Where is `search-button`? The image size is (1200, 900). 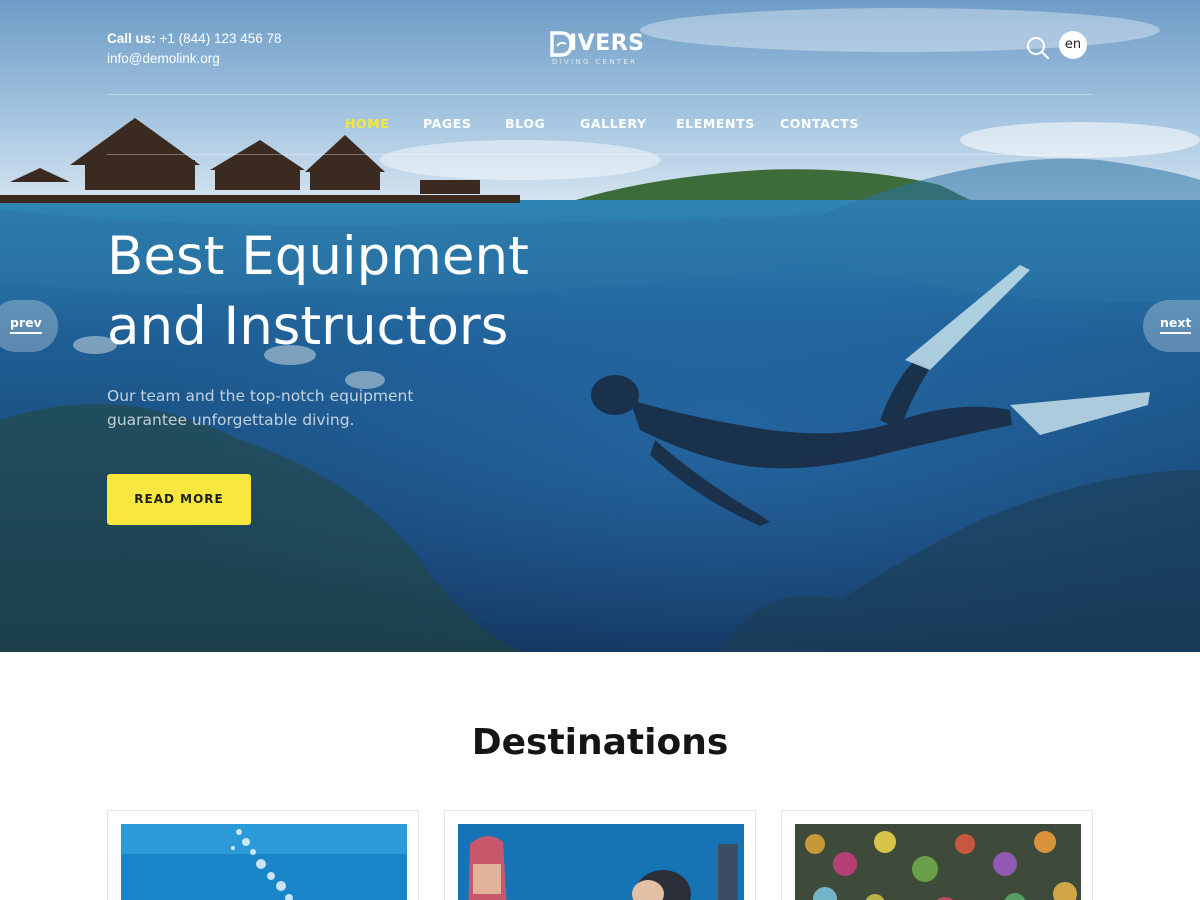
search-button is located at coordinates (1038, 48).